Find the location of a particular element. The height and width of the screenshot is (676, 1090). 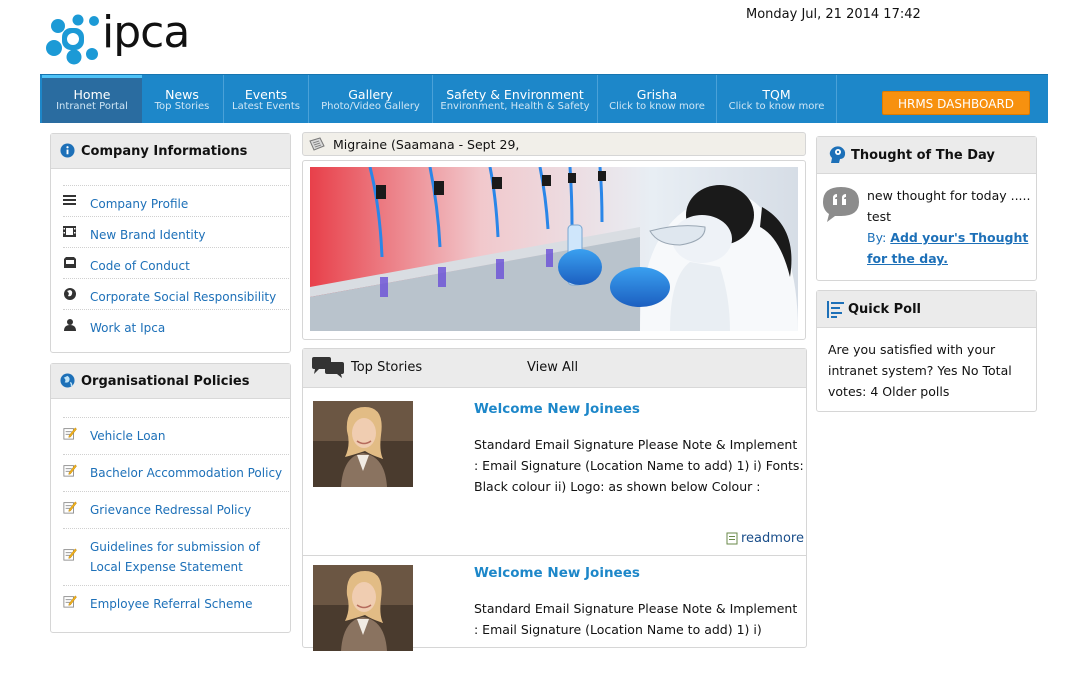

inbox-icon is located at coordinates (70, 262).